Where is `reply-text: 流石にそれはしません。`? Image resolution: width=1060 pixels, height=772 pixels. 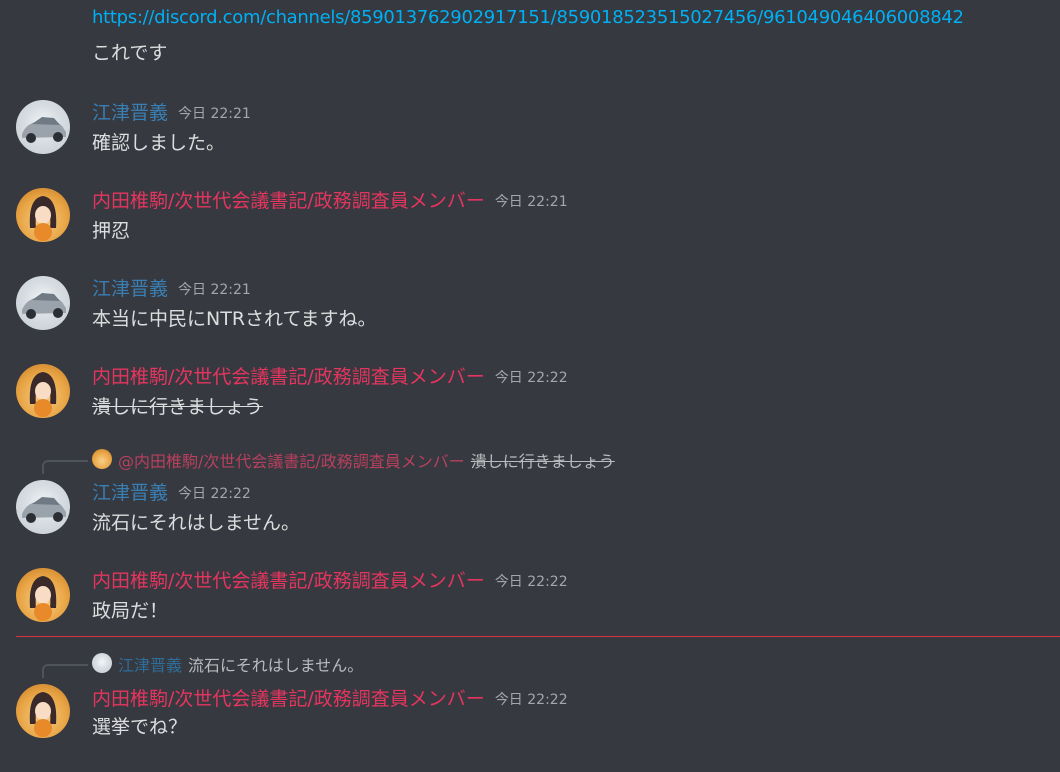 reply-text: 流石にそれはしません。 is located at coordinates (276, 665).